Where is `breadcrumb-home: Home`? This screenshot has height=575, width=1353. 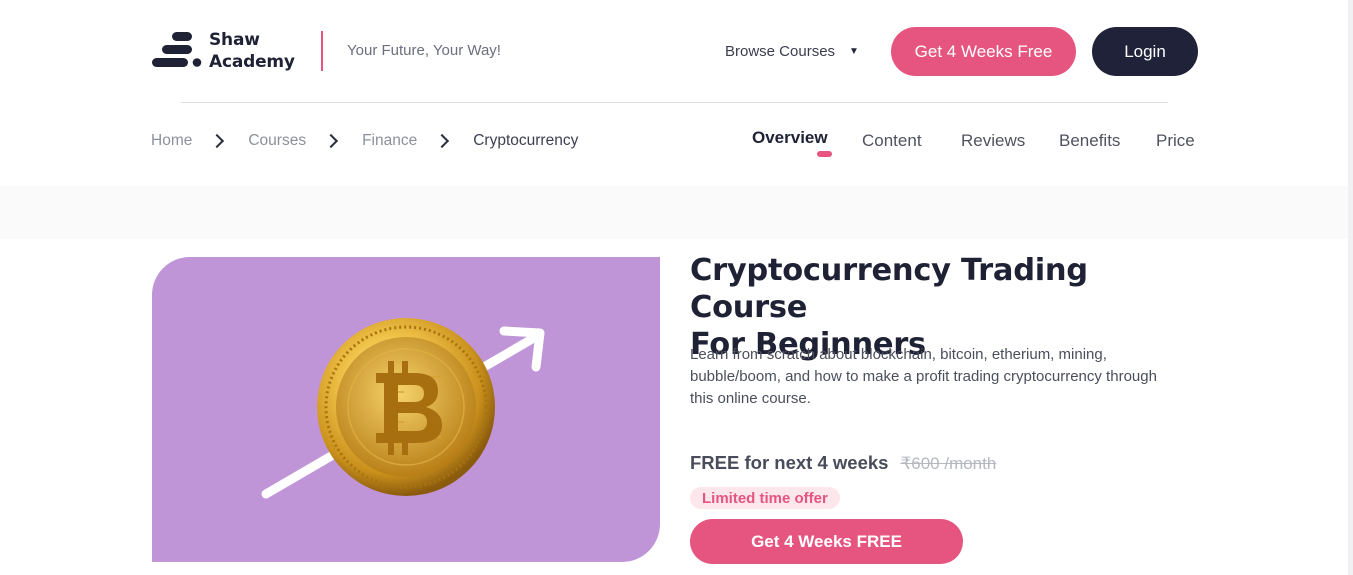
breadcrumb-home: Home is located at coordinates (171, 141).